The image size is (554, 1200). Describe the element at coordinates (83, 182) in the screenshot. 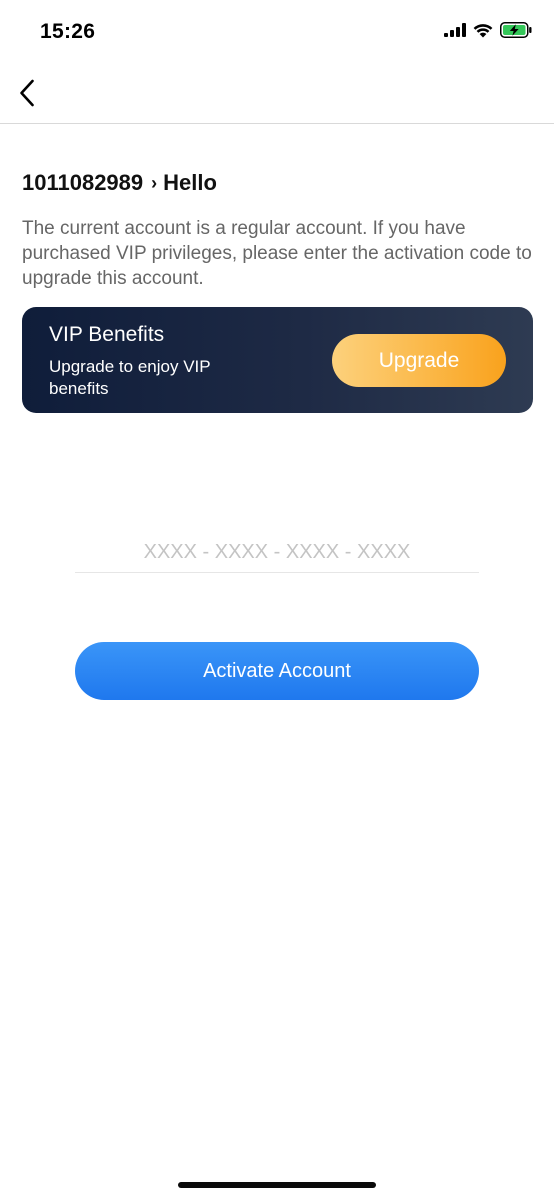

I see `account-id: 1011082989` at that location.